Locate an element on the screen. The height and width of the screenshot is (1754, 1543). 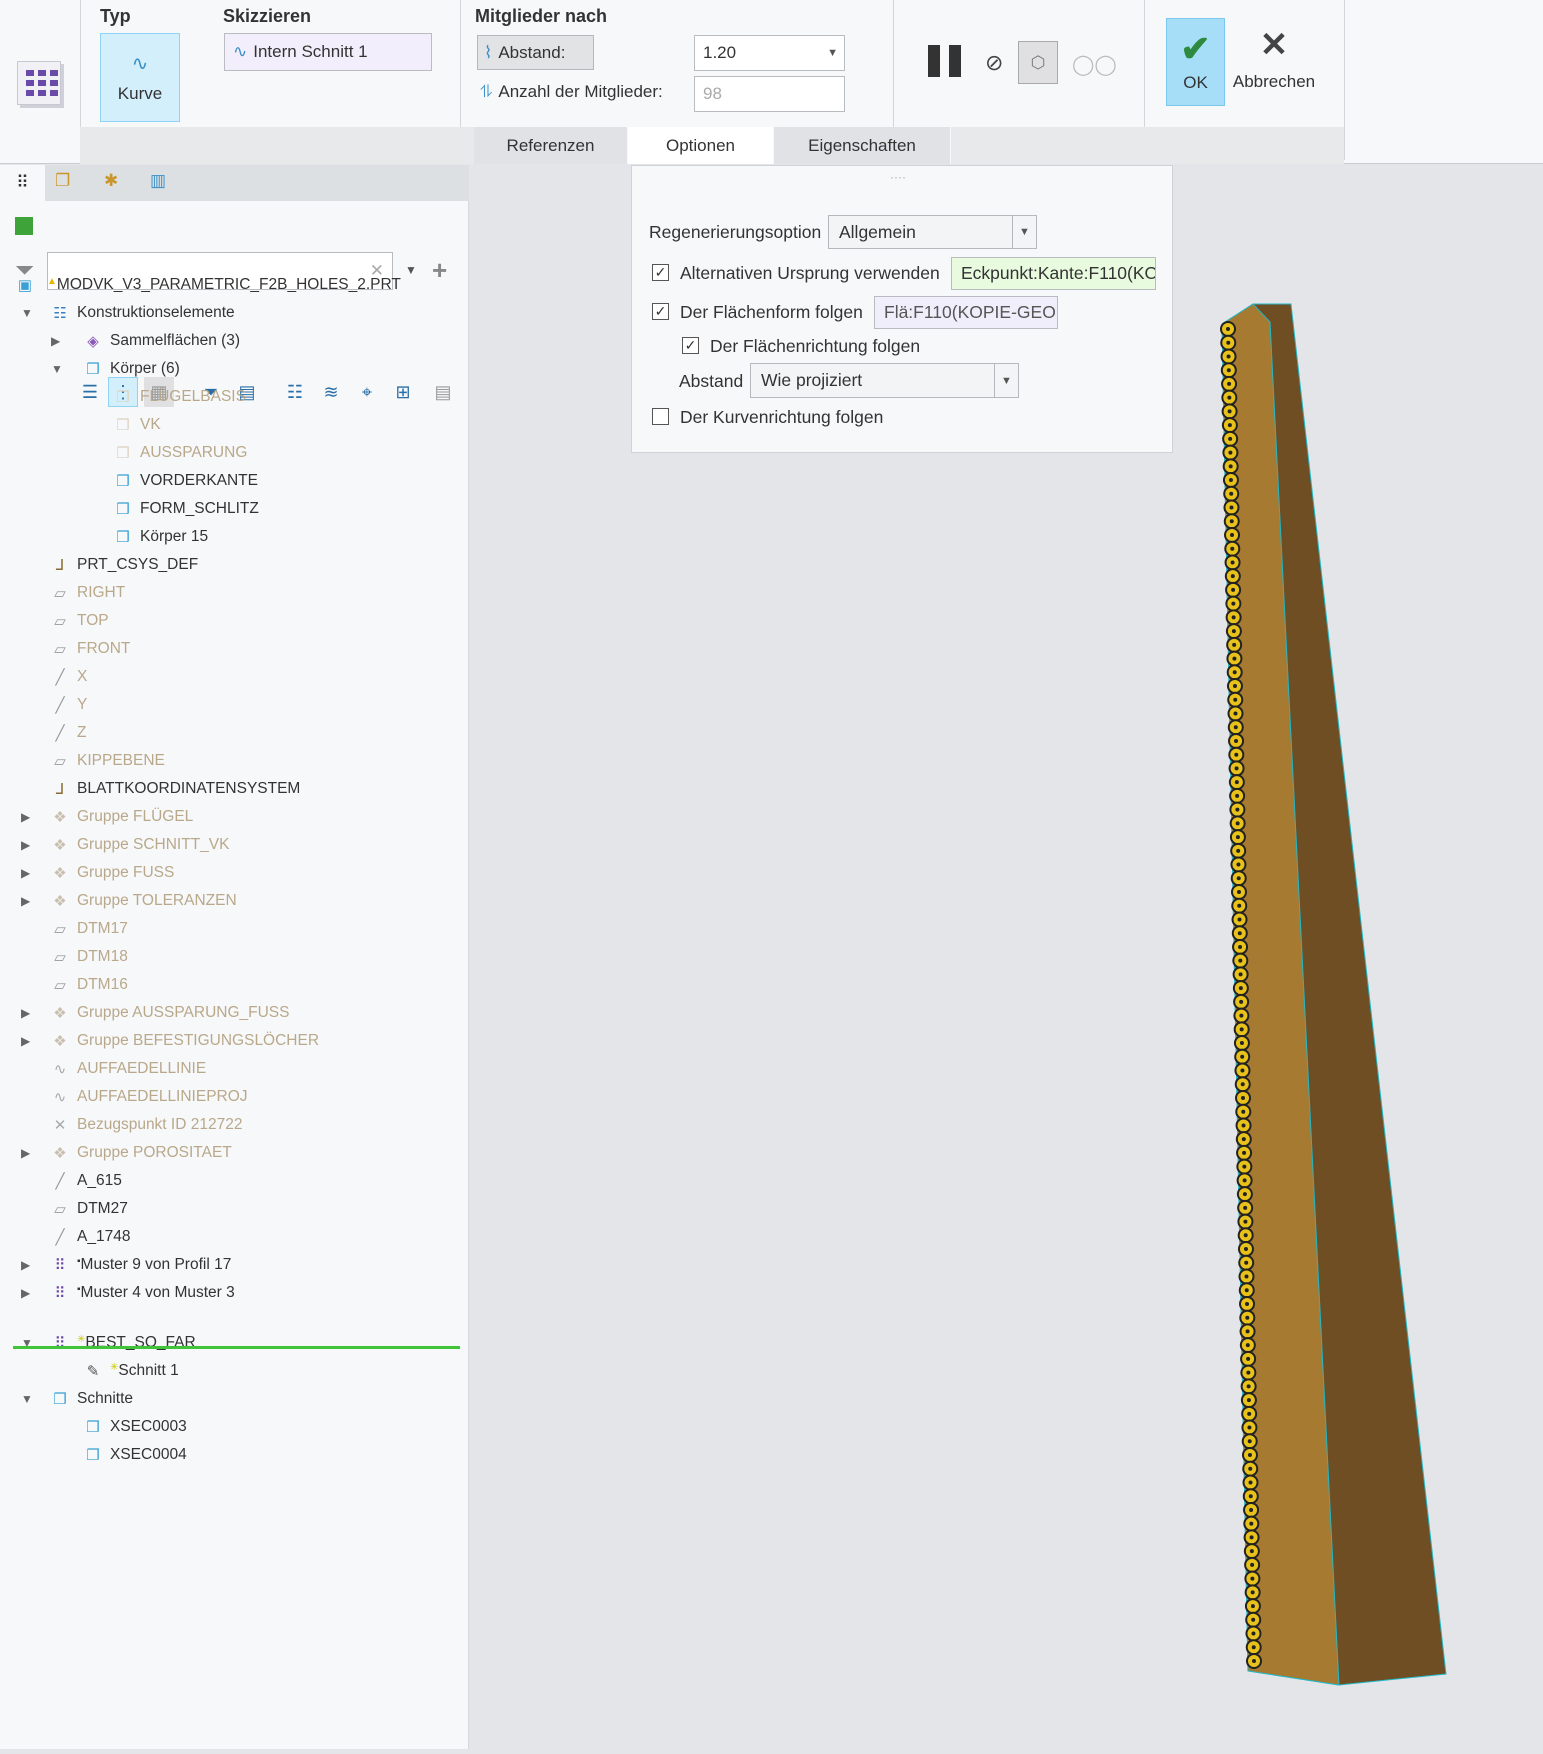
tree-item: ∿ AUFFAEDELLINIEPROJ is located at coordinates (234, 1097).